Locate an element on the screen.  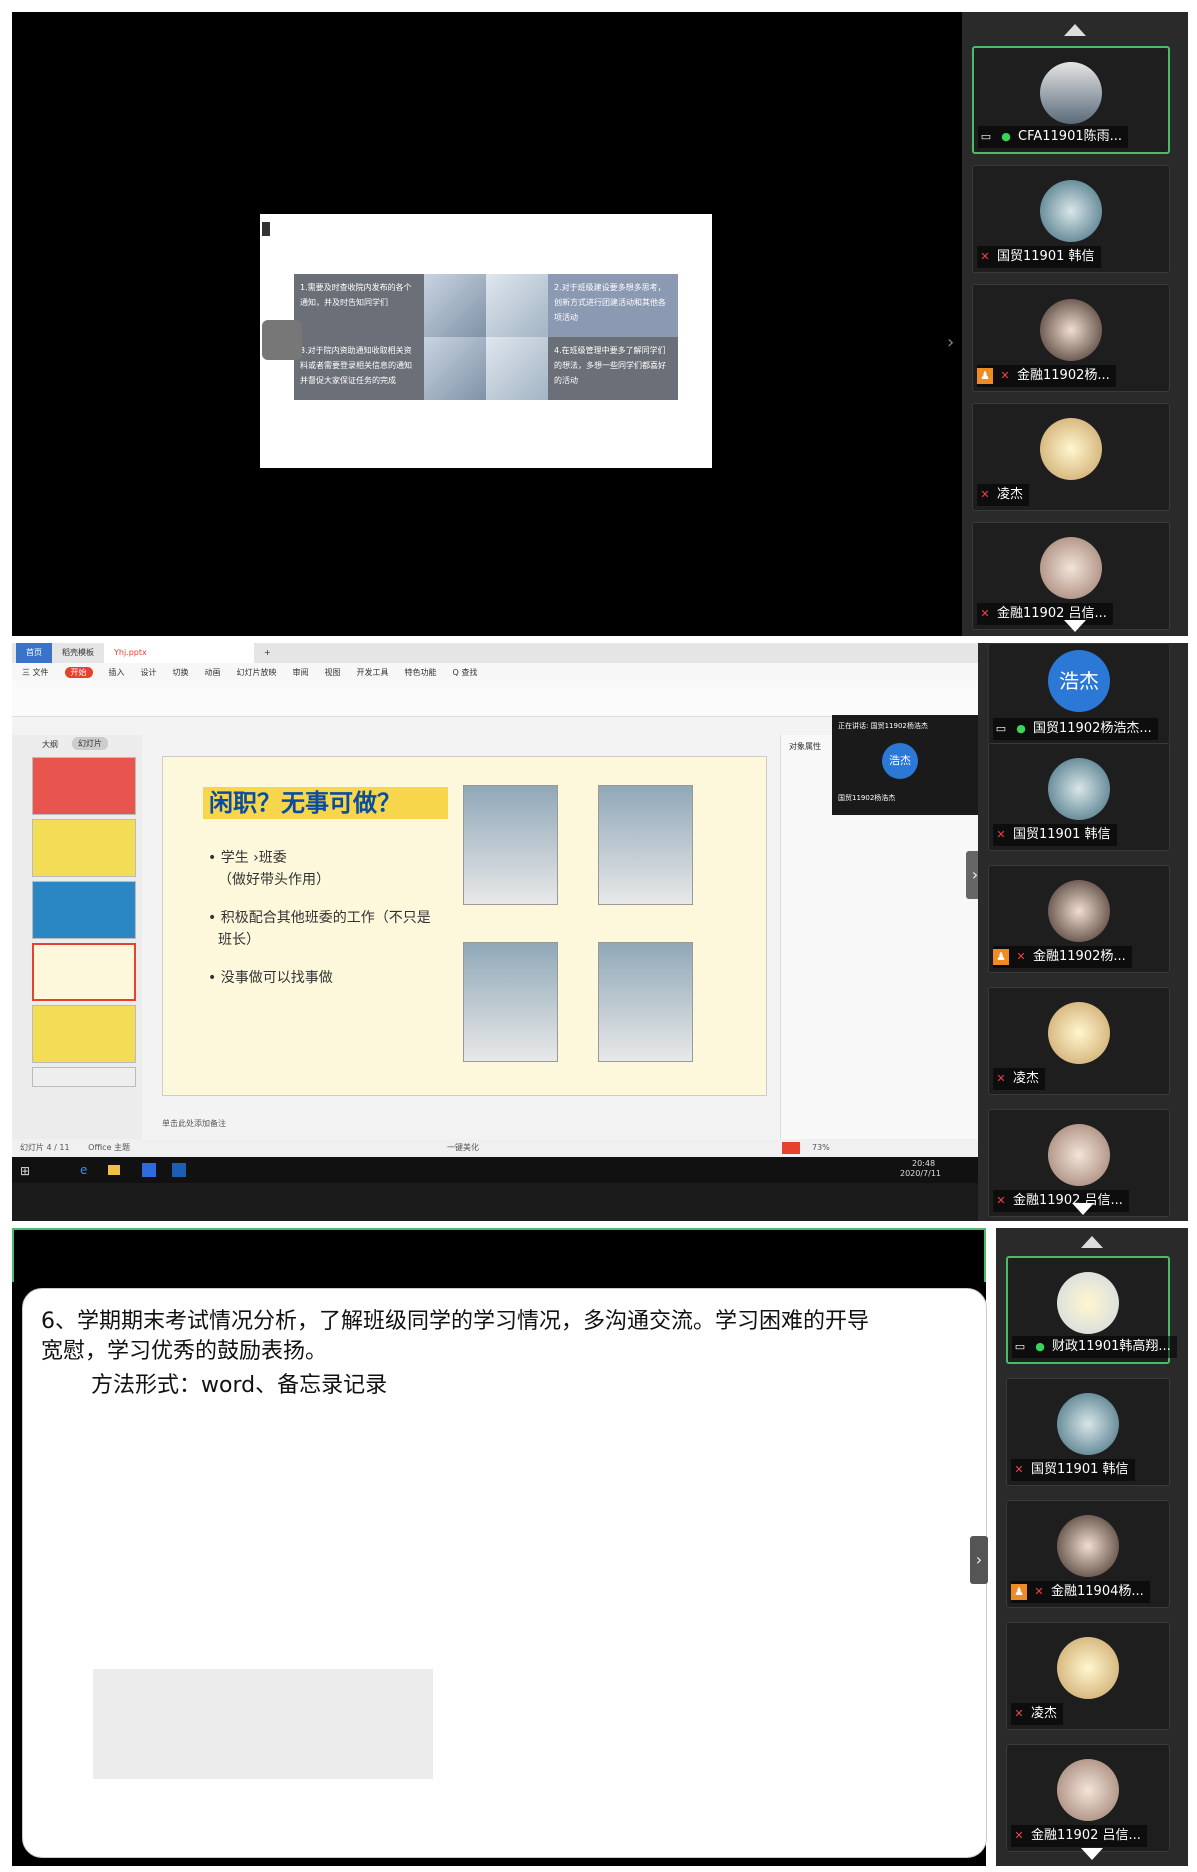
menu-animation: 动画 is located at coordinates (213, 672).